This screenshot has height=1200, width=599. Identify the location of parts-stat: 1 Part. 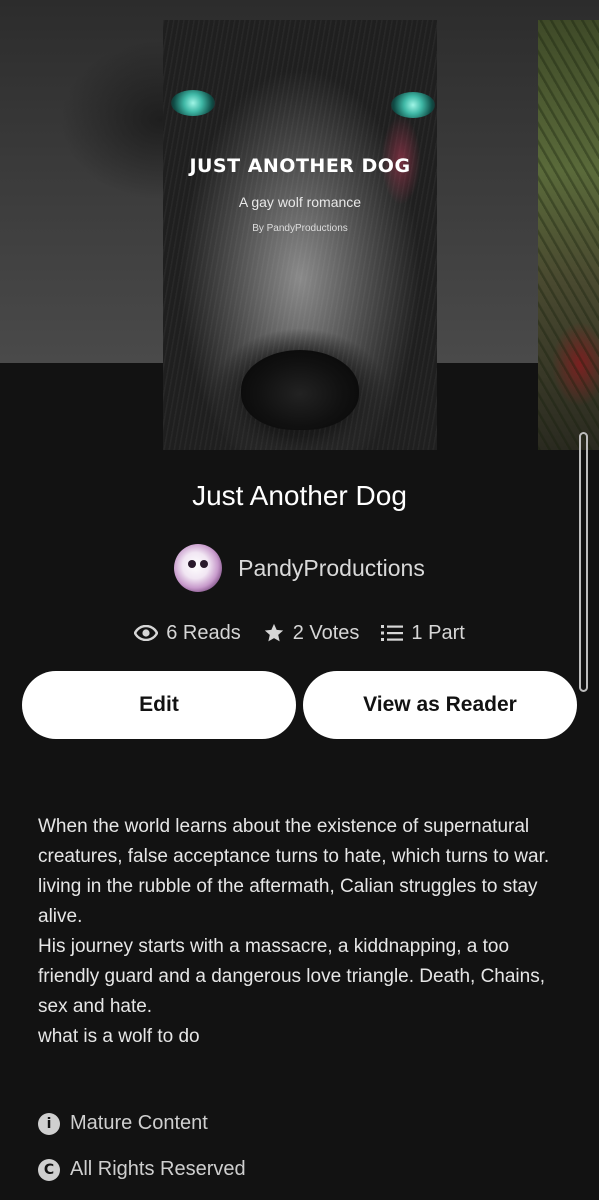
(423, 633).